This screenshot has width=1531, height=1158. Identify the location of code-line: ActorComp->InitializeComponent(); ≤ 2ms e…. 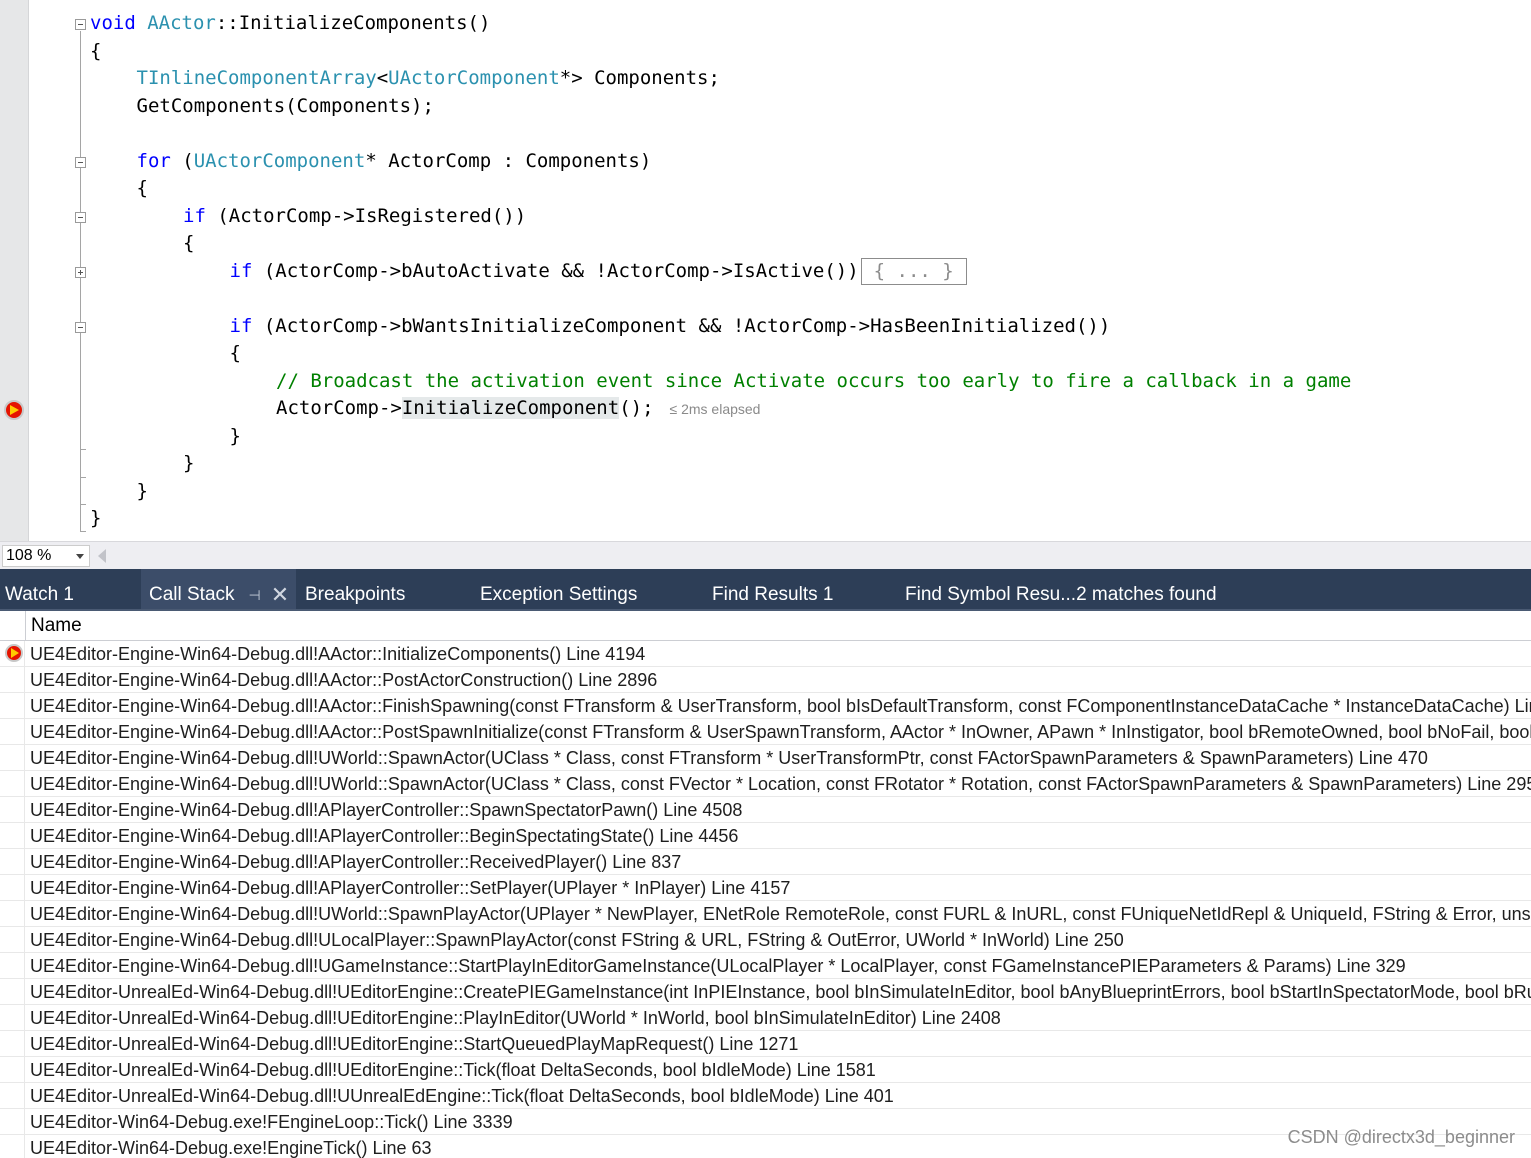
(518, 408).